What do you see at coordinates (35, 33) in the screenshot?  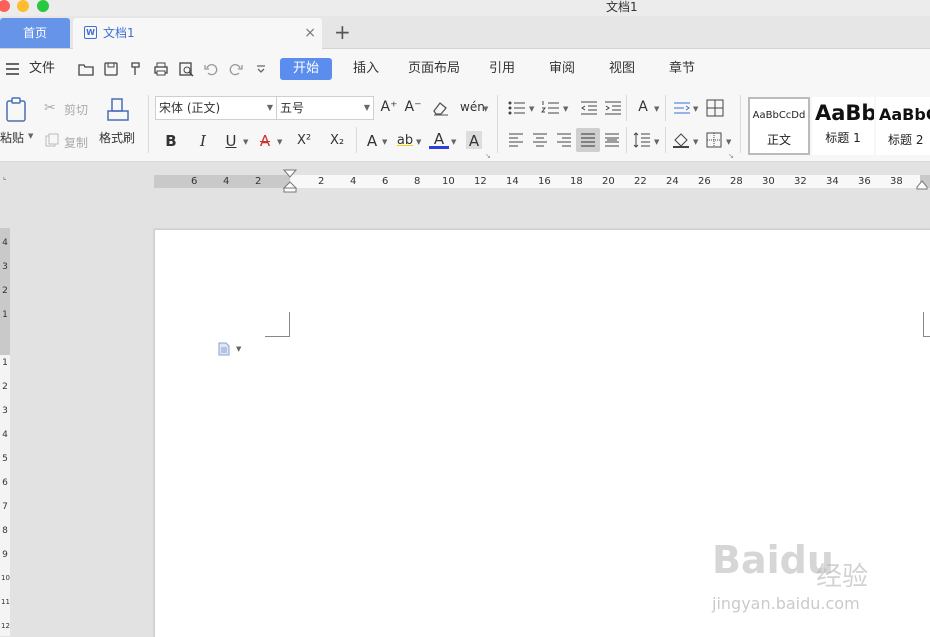 I see `tab-home: 首页` at bounding box center [35, 33].